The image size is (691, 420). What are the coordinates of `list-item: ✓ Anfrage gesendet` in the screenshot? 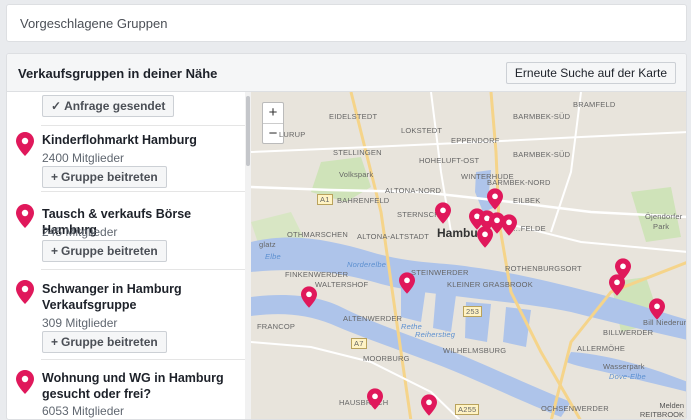 It's located at (126, 109).